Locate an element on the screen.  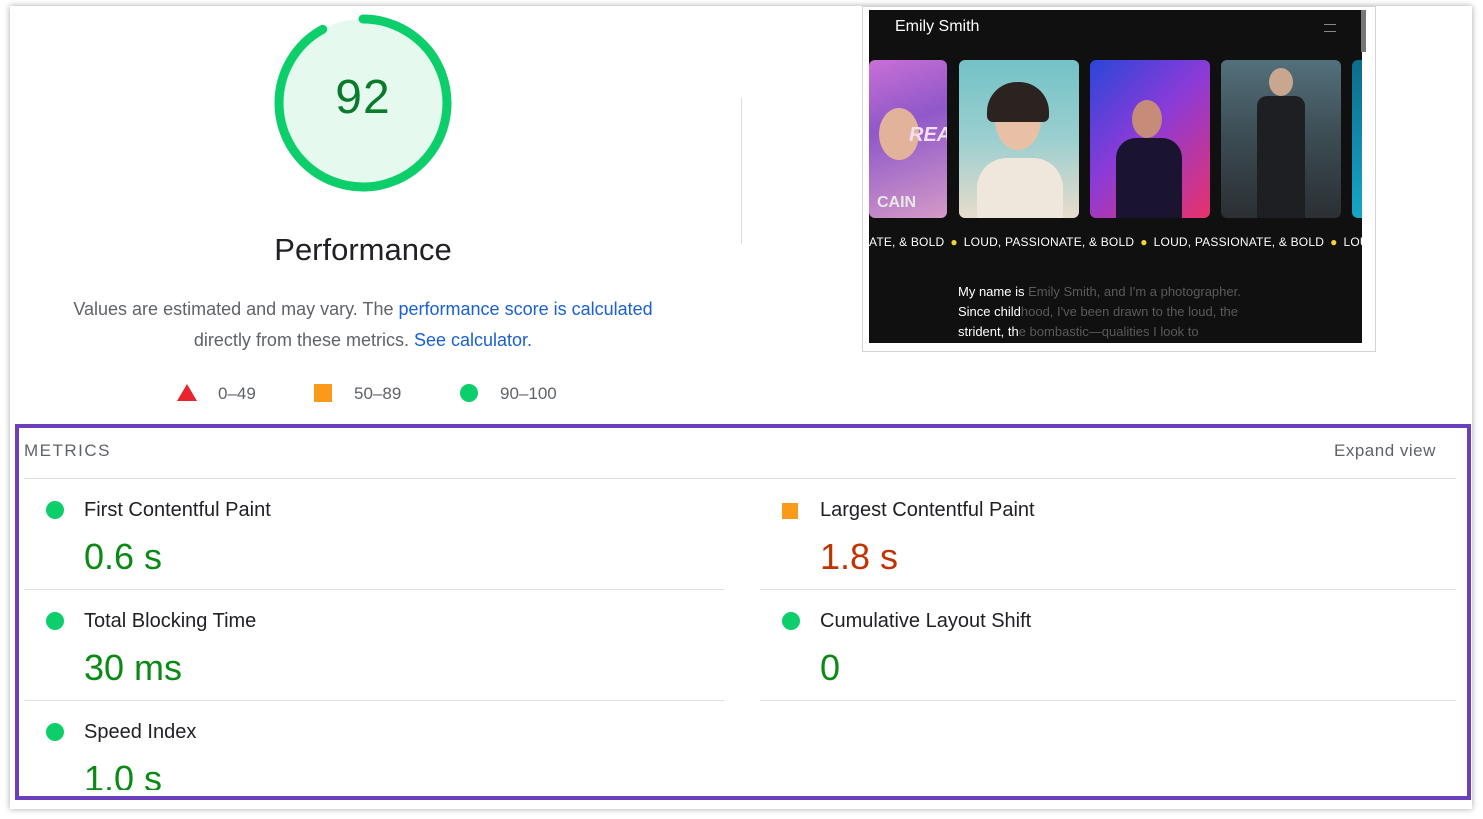
expand-view-toggle: Expand view is located at coordinates (1385, 451).